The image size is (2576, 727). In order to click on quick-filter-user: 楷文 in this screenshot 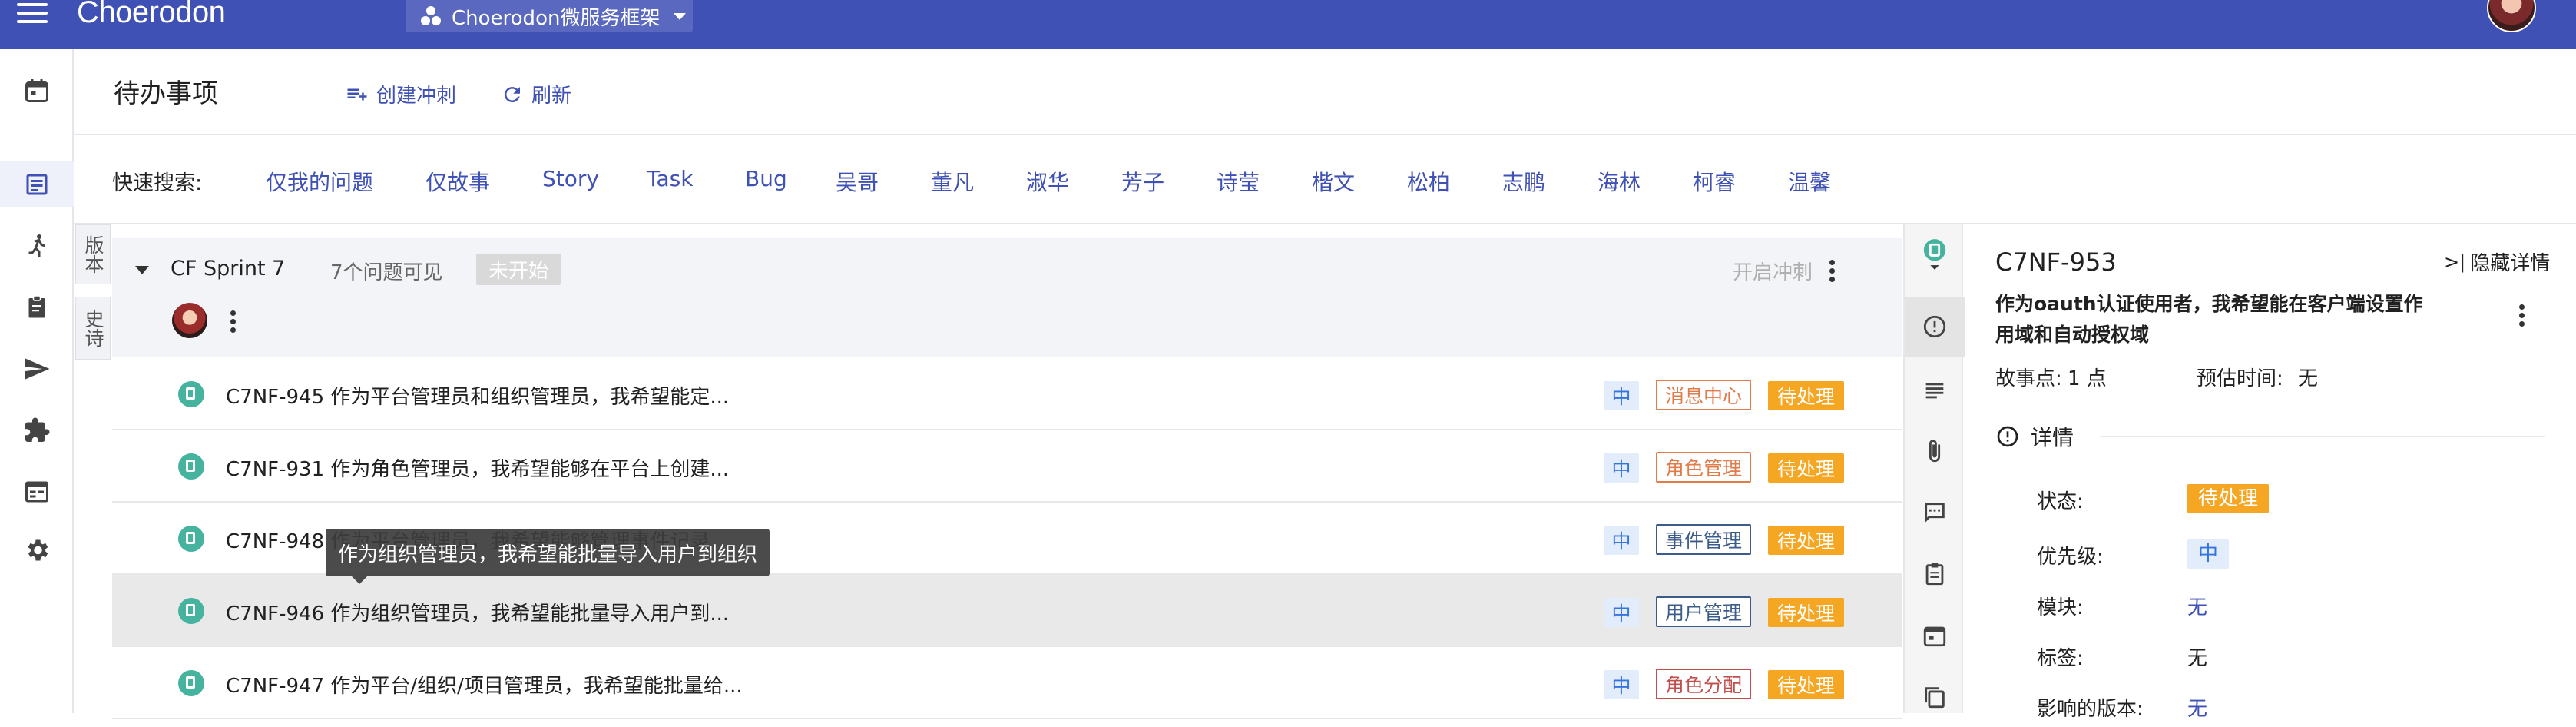, I will do `click(1333, 182)`.